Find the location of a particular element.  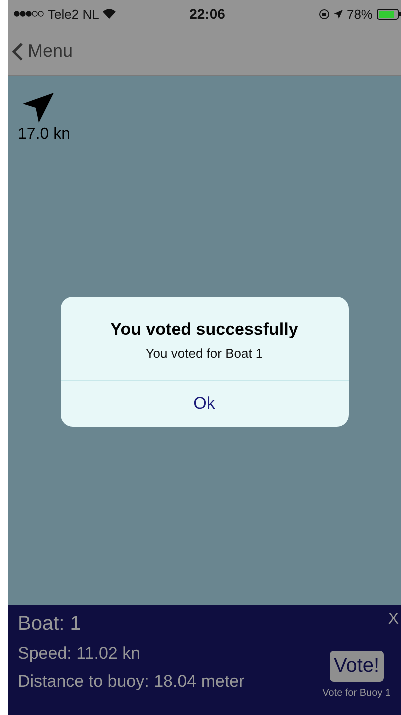

vote-button: Vote! is located at coordinates (357, 666).